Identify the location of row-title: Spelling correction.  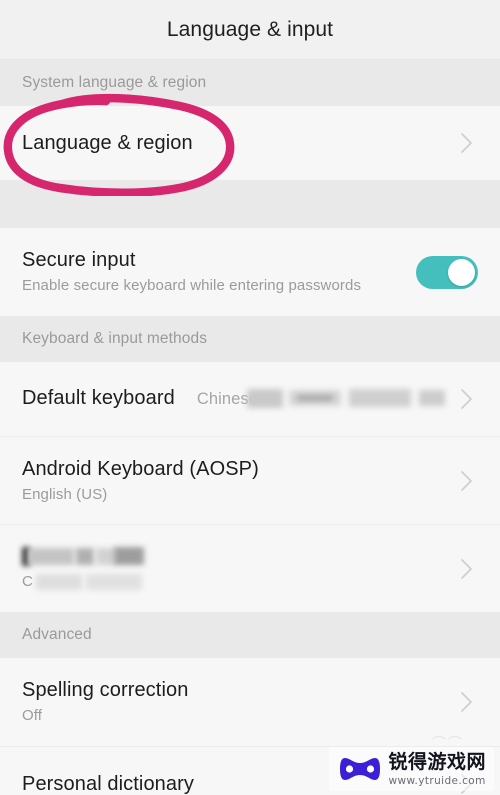
(105, 690).